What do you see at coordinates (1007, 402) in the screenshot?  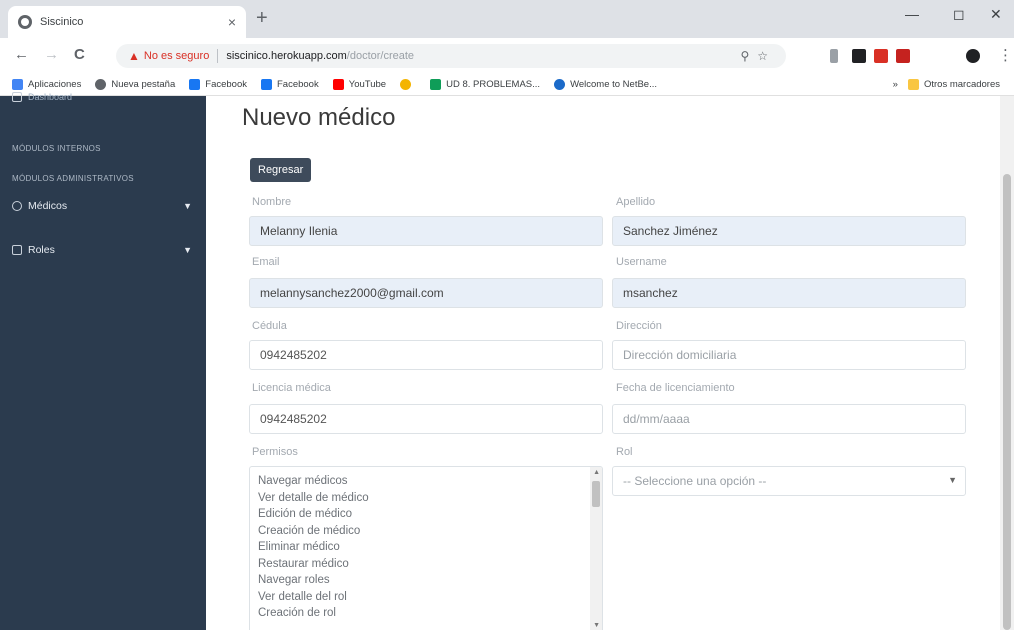 I see `page-scroll-thumb` at bounding box center [1007, 402].